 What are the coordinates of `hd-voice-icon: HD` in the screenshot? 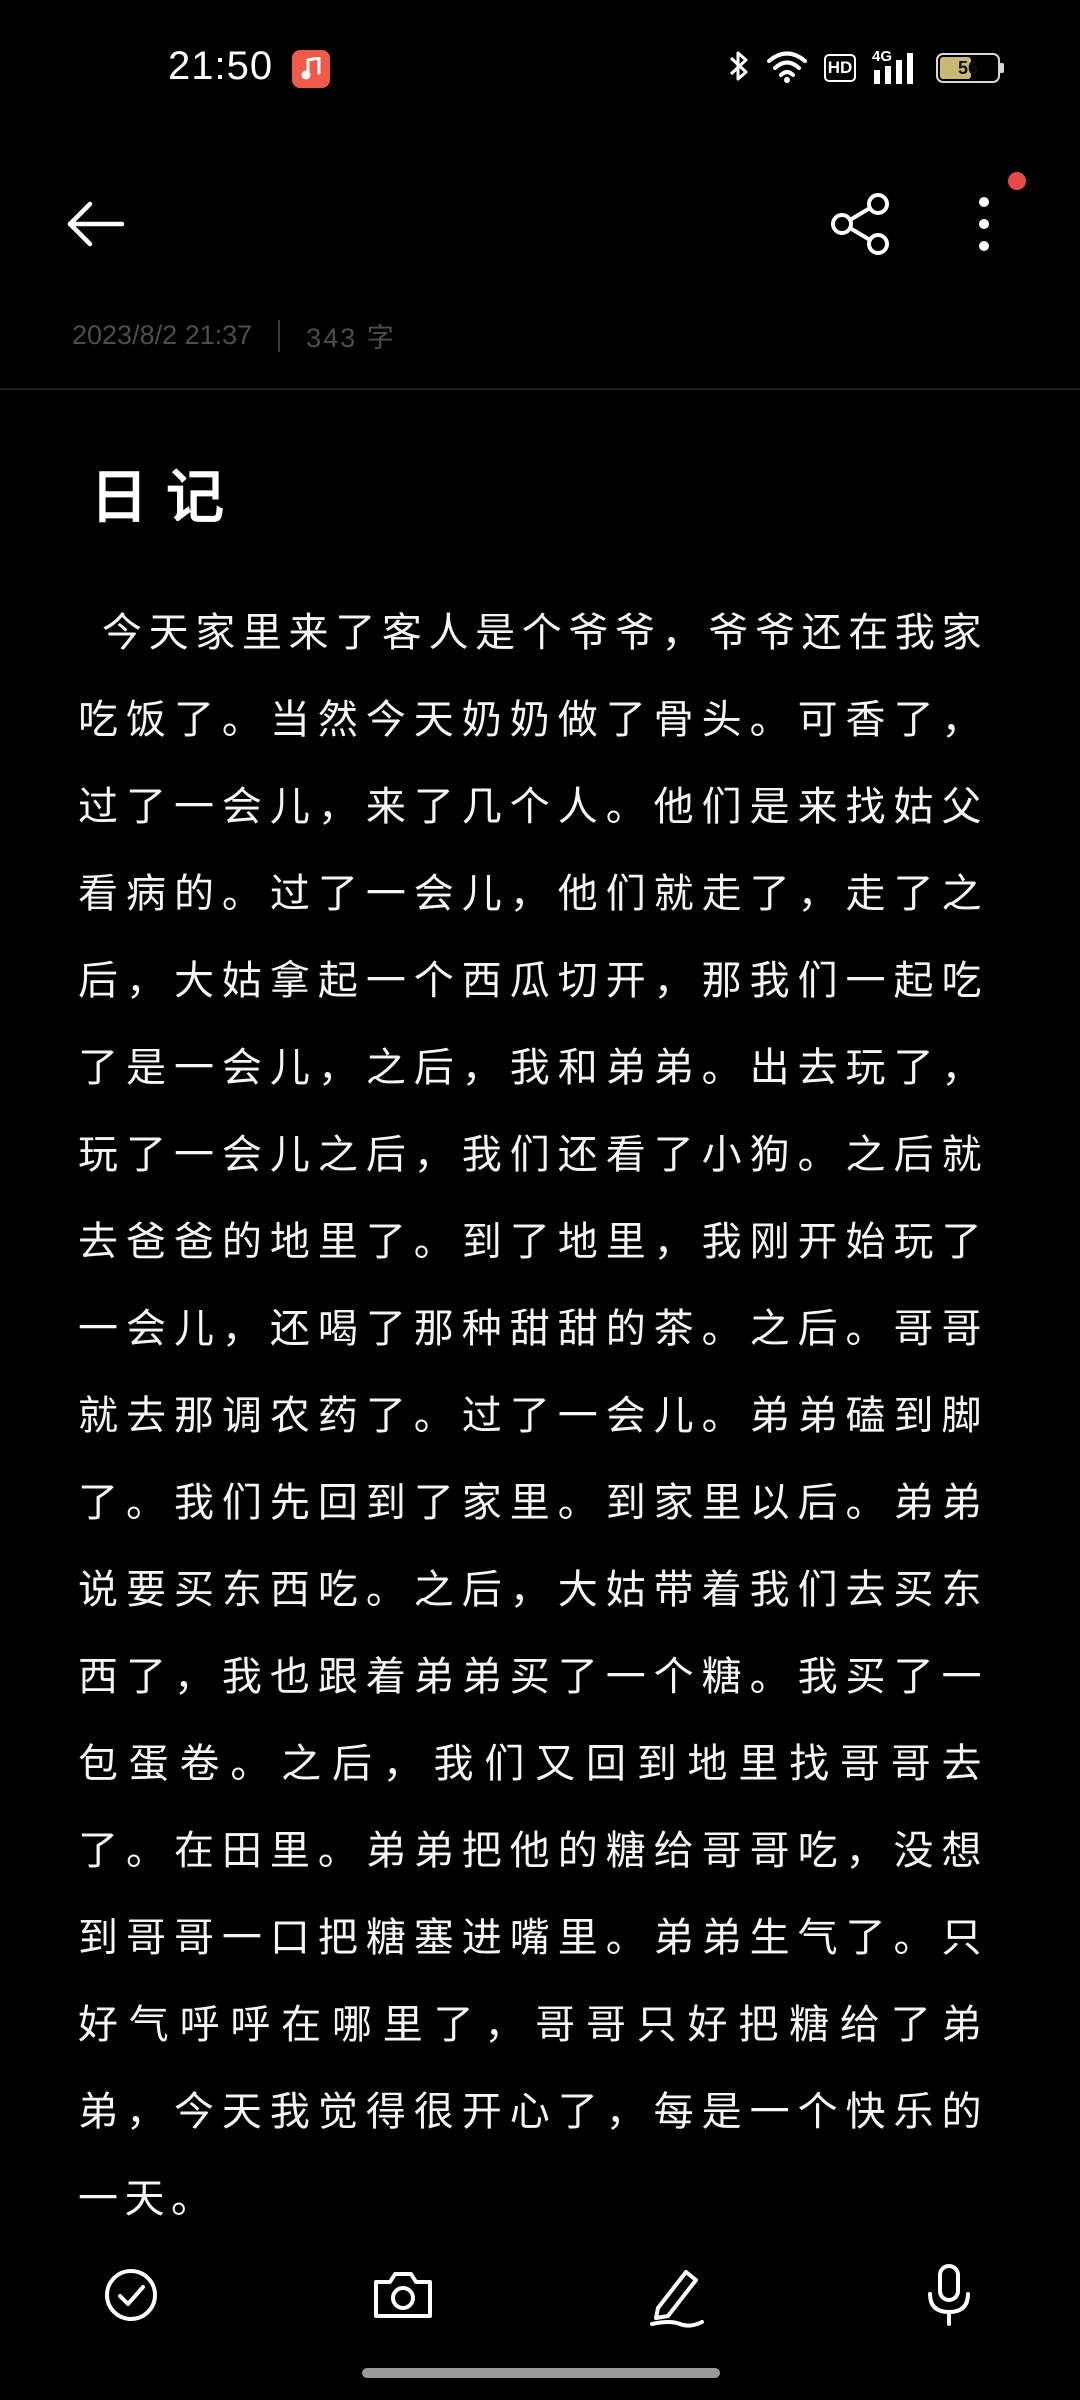 It's located at (840, 68).